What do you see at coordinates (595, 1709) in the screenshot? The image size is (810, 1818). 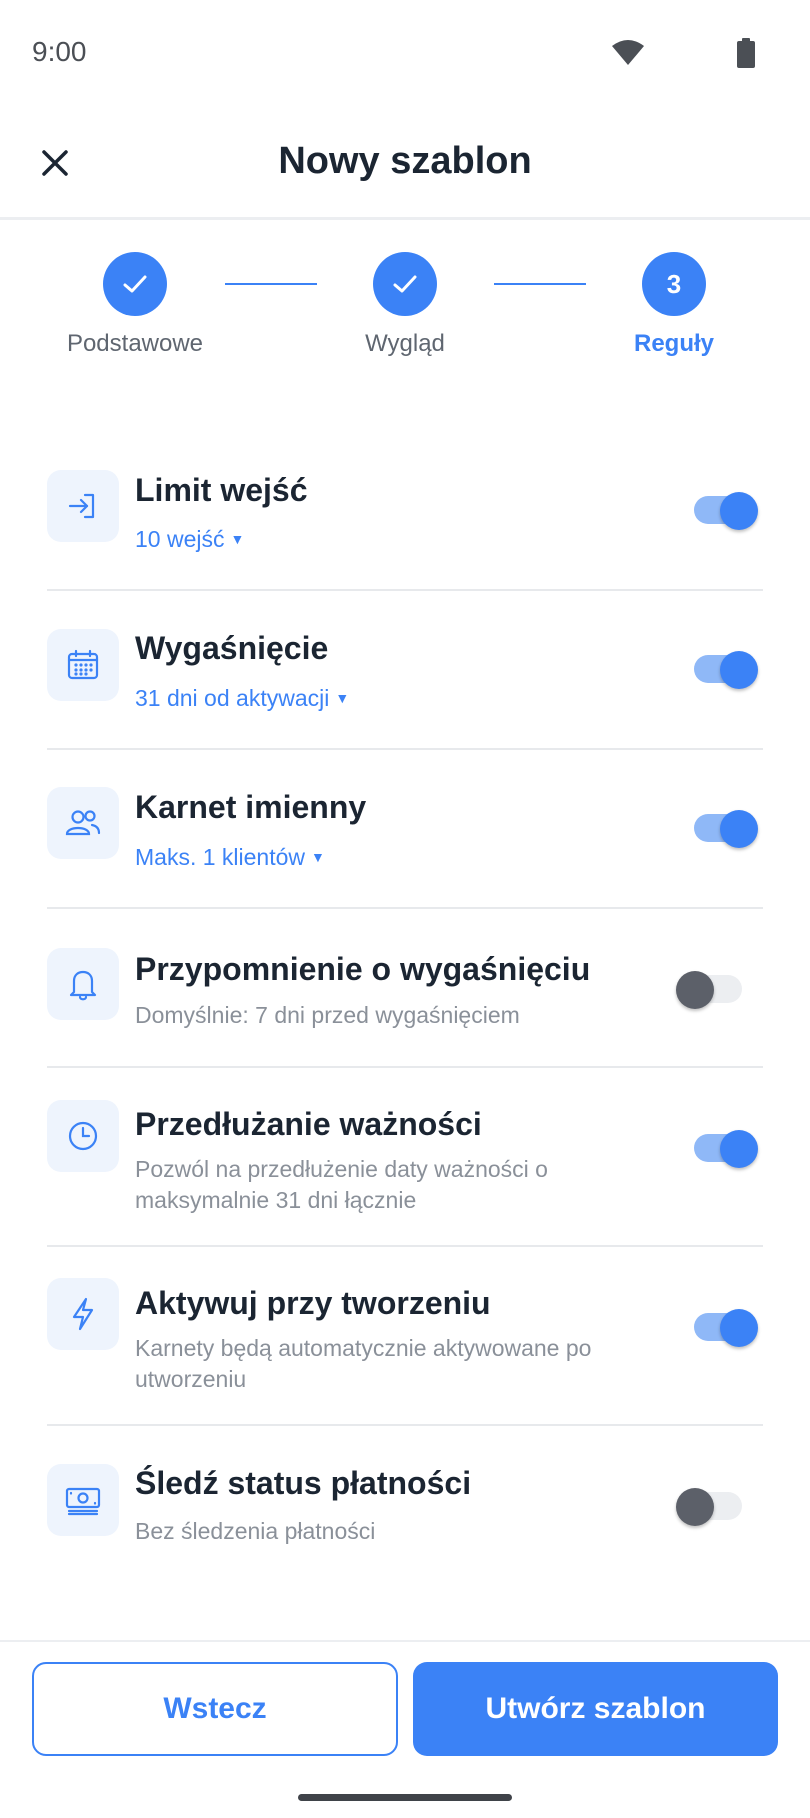 I see `create-template-button: Utwórz szablon` at bounding box center [595, 1709].